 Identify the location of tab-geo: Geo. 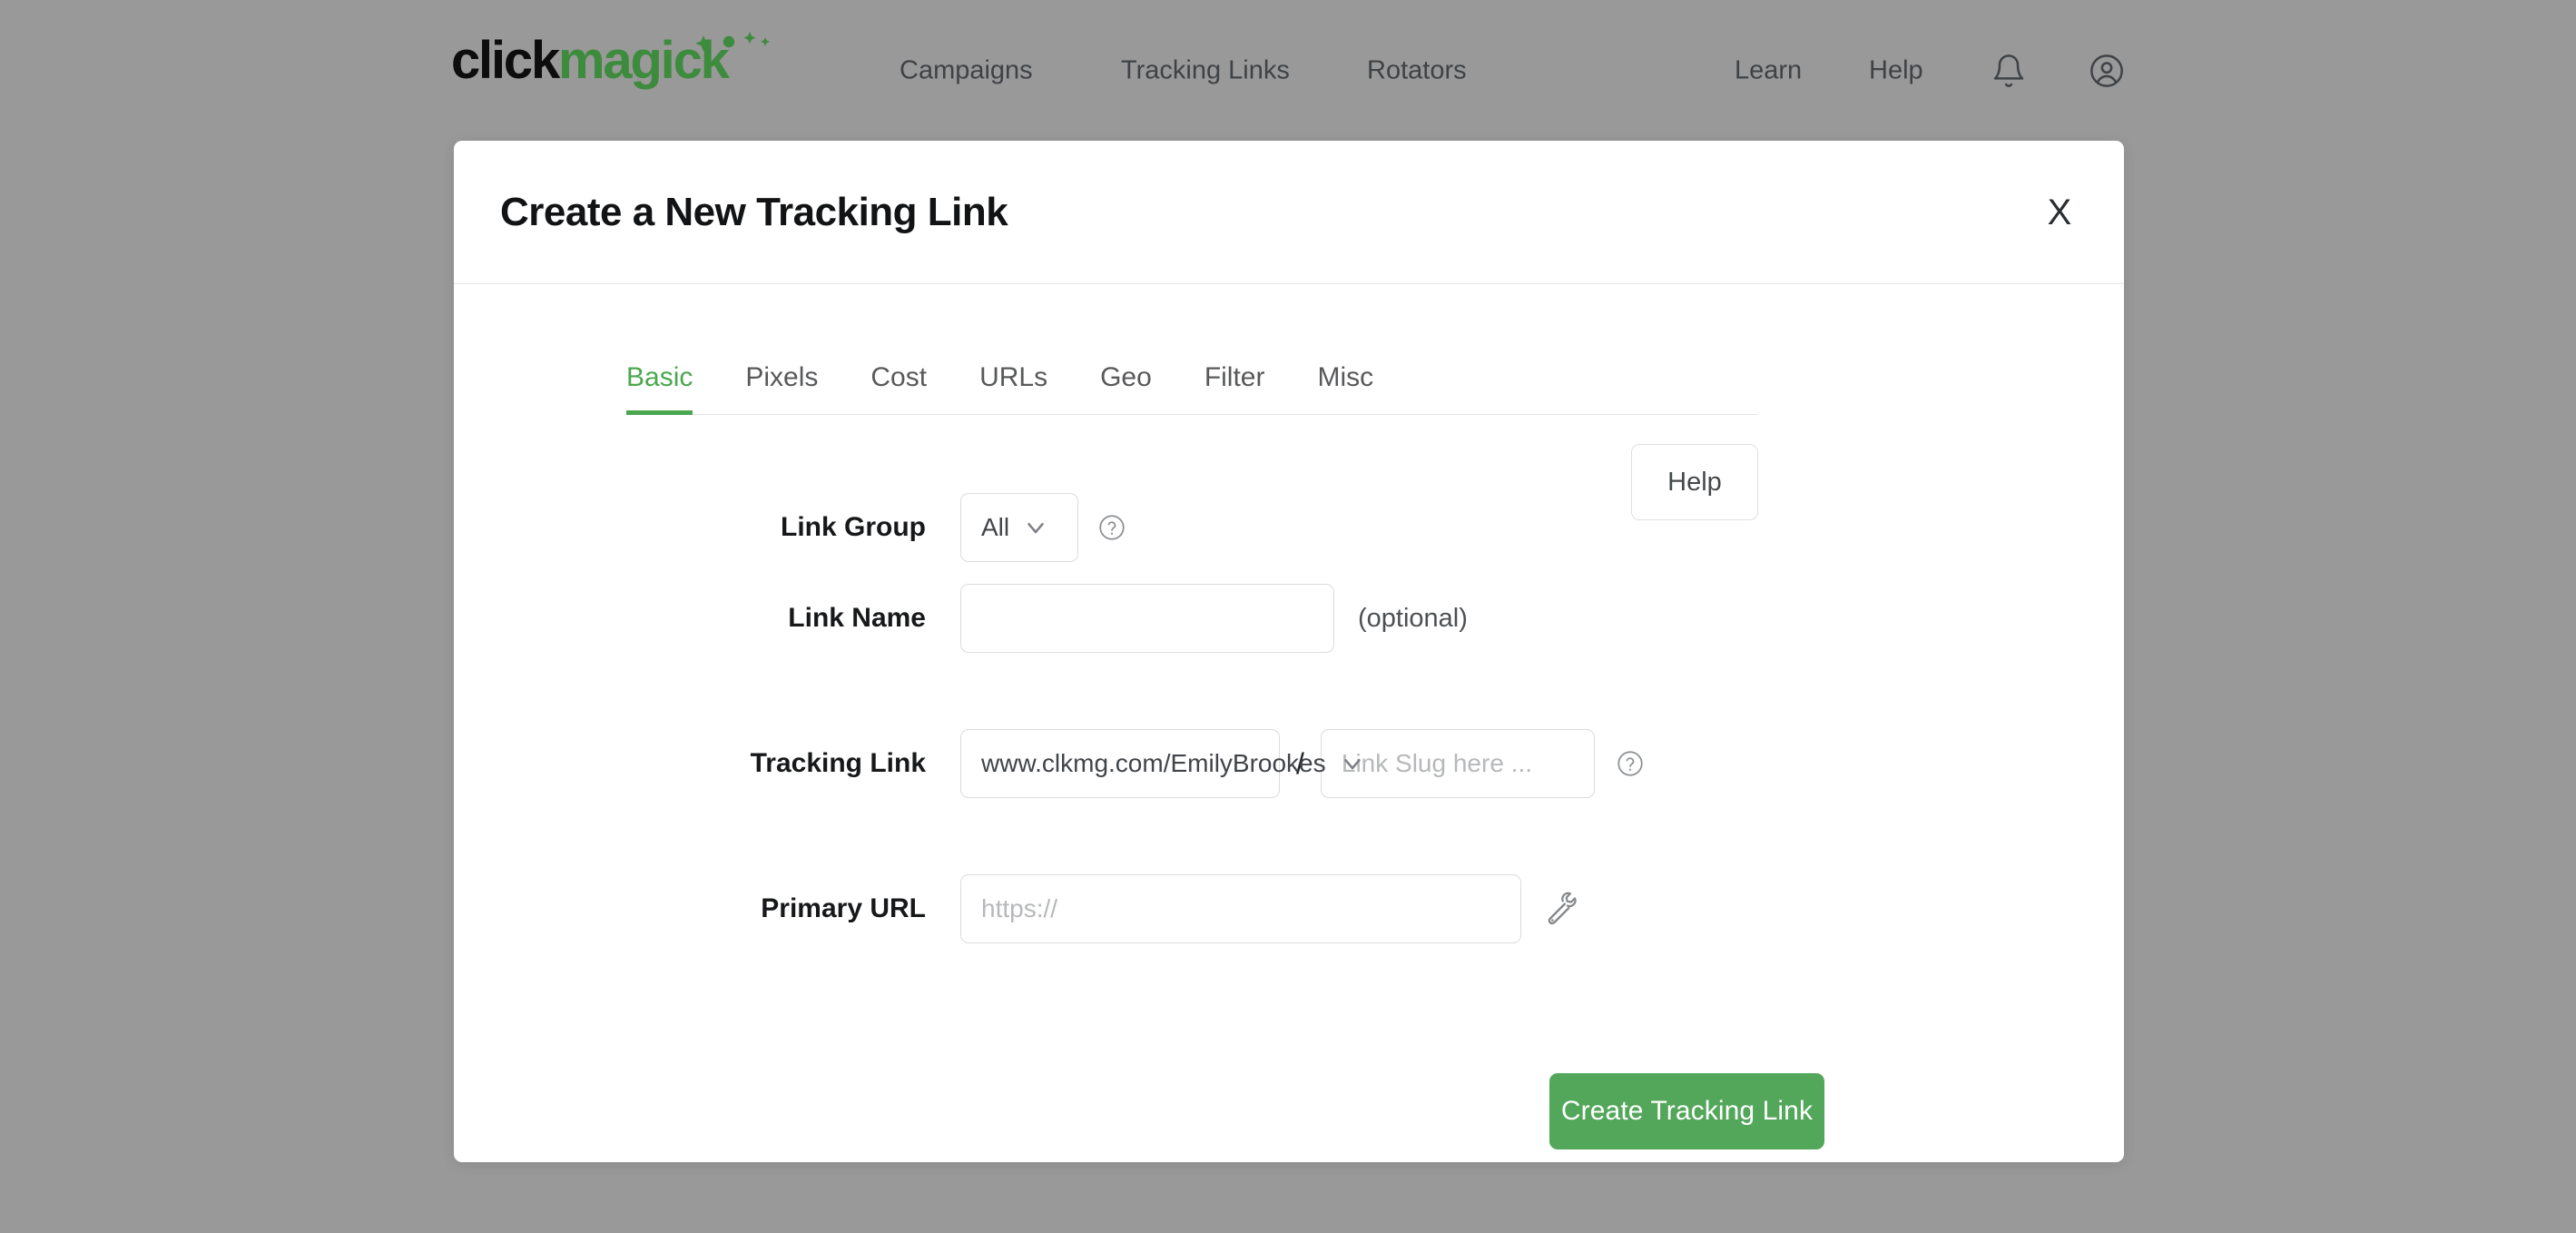
(1126, 389).